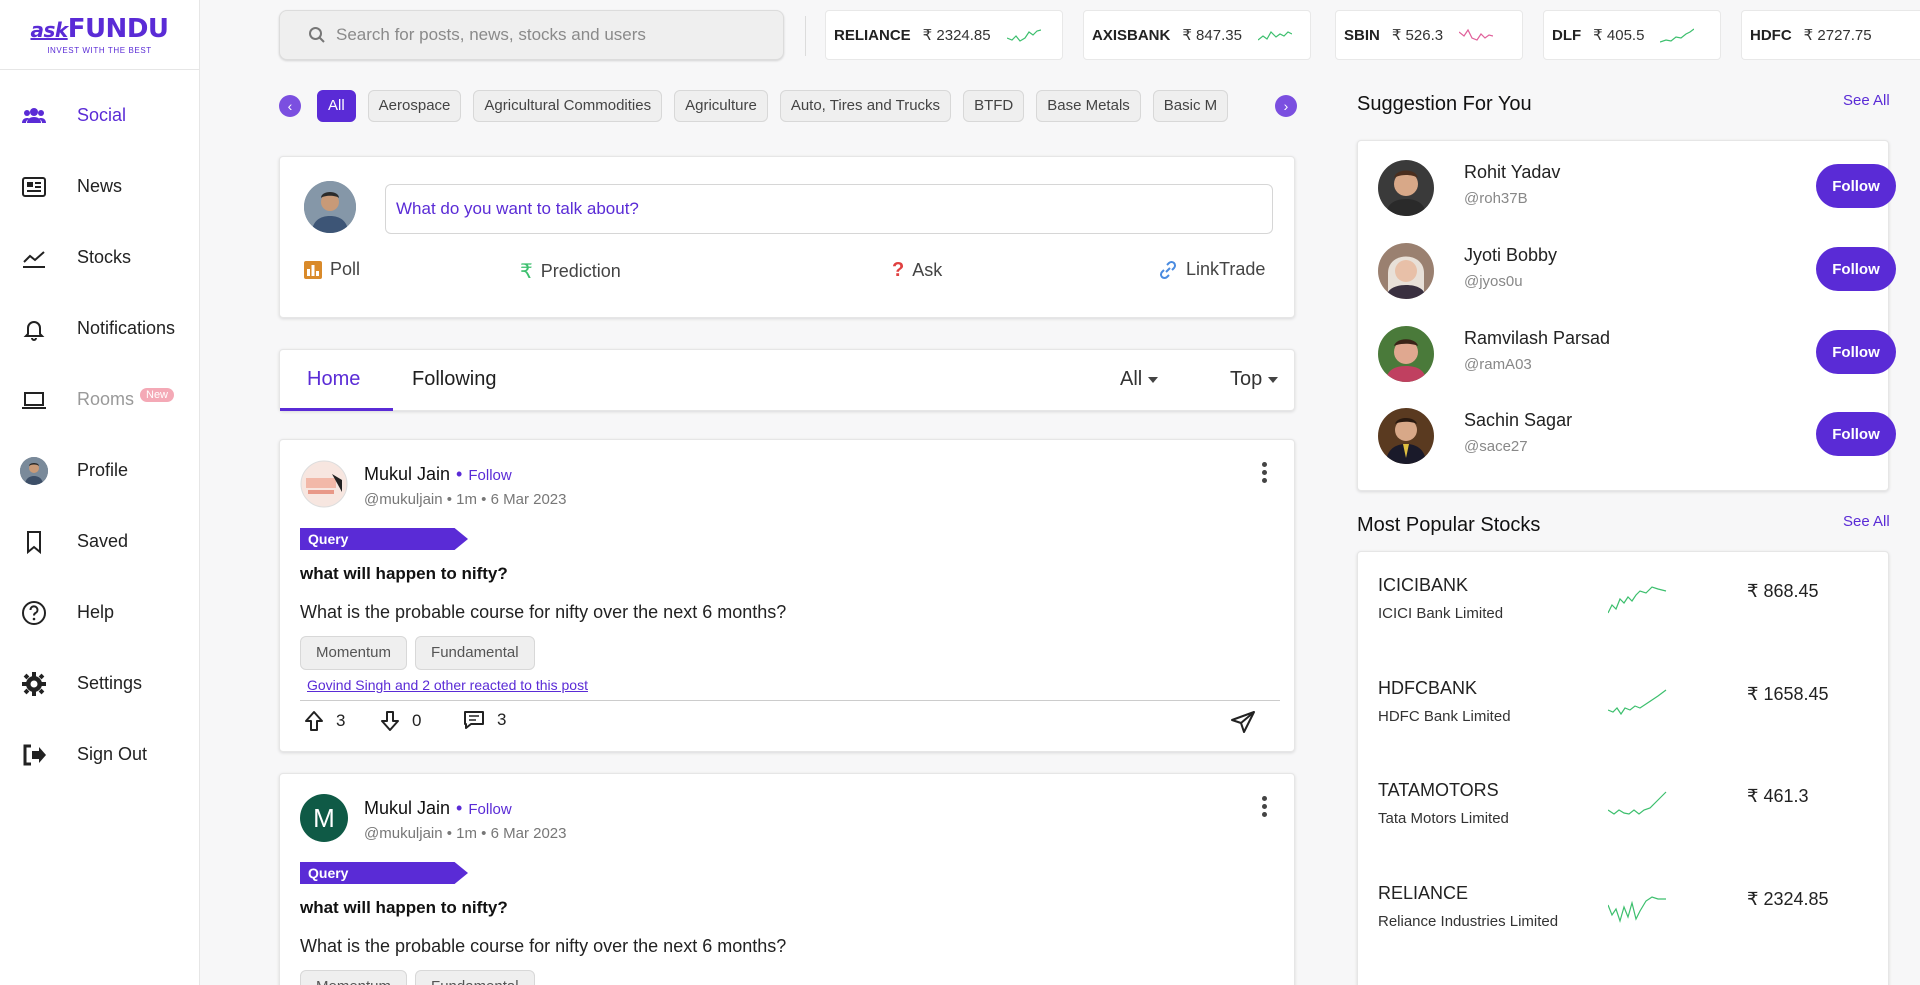 The height and width of the screenshot is (985, 1920). Describe the element at coordinates (1619, 35) in the screenshot. I see `ticker-price: ₹ 405.5` at that location.